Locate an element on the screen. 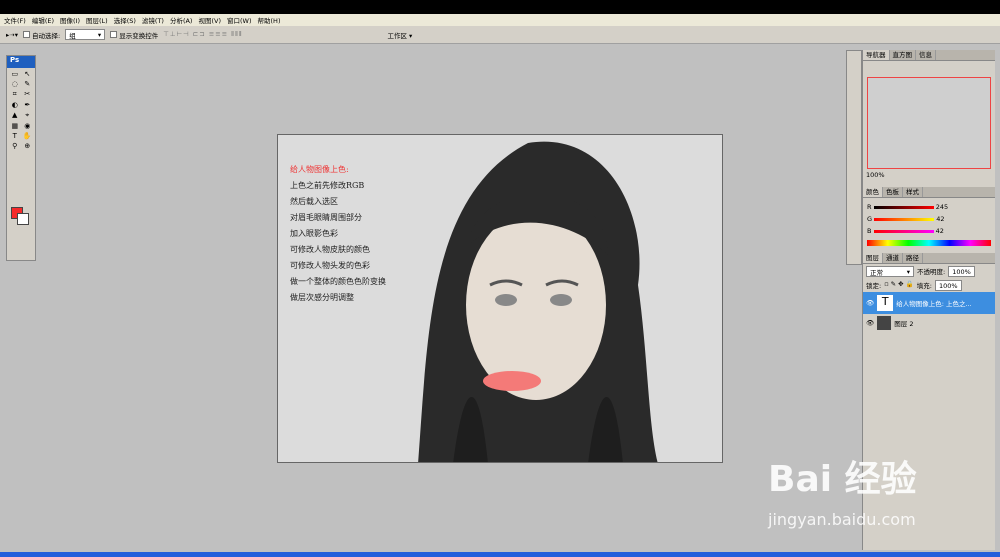  color-tabs: 颜色 色板 样式 is located at coordinates (929, 192).